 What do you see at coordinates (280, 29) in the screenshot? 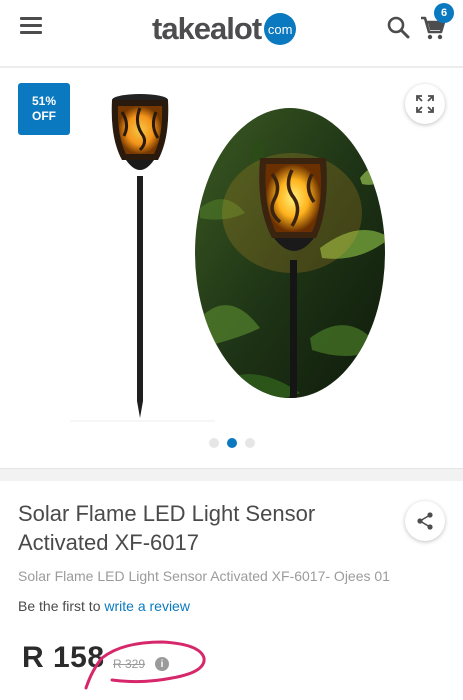
I see `logo-com-badge: com` at bounding box center [280, 29].